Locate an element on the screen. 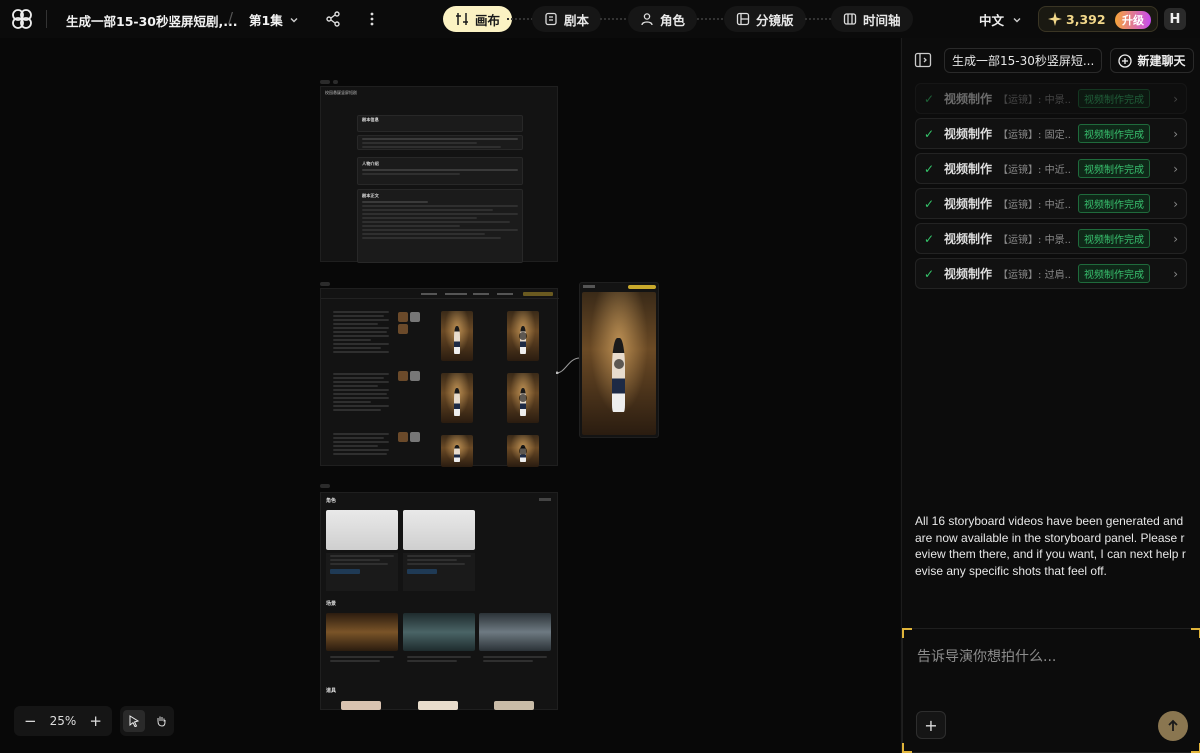 The height and width of the screenshot is (753, 1200). tab-storyboard: 分镜版 is located at coordinates (765, 19).